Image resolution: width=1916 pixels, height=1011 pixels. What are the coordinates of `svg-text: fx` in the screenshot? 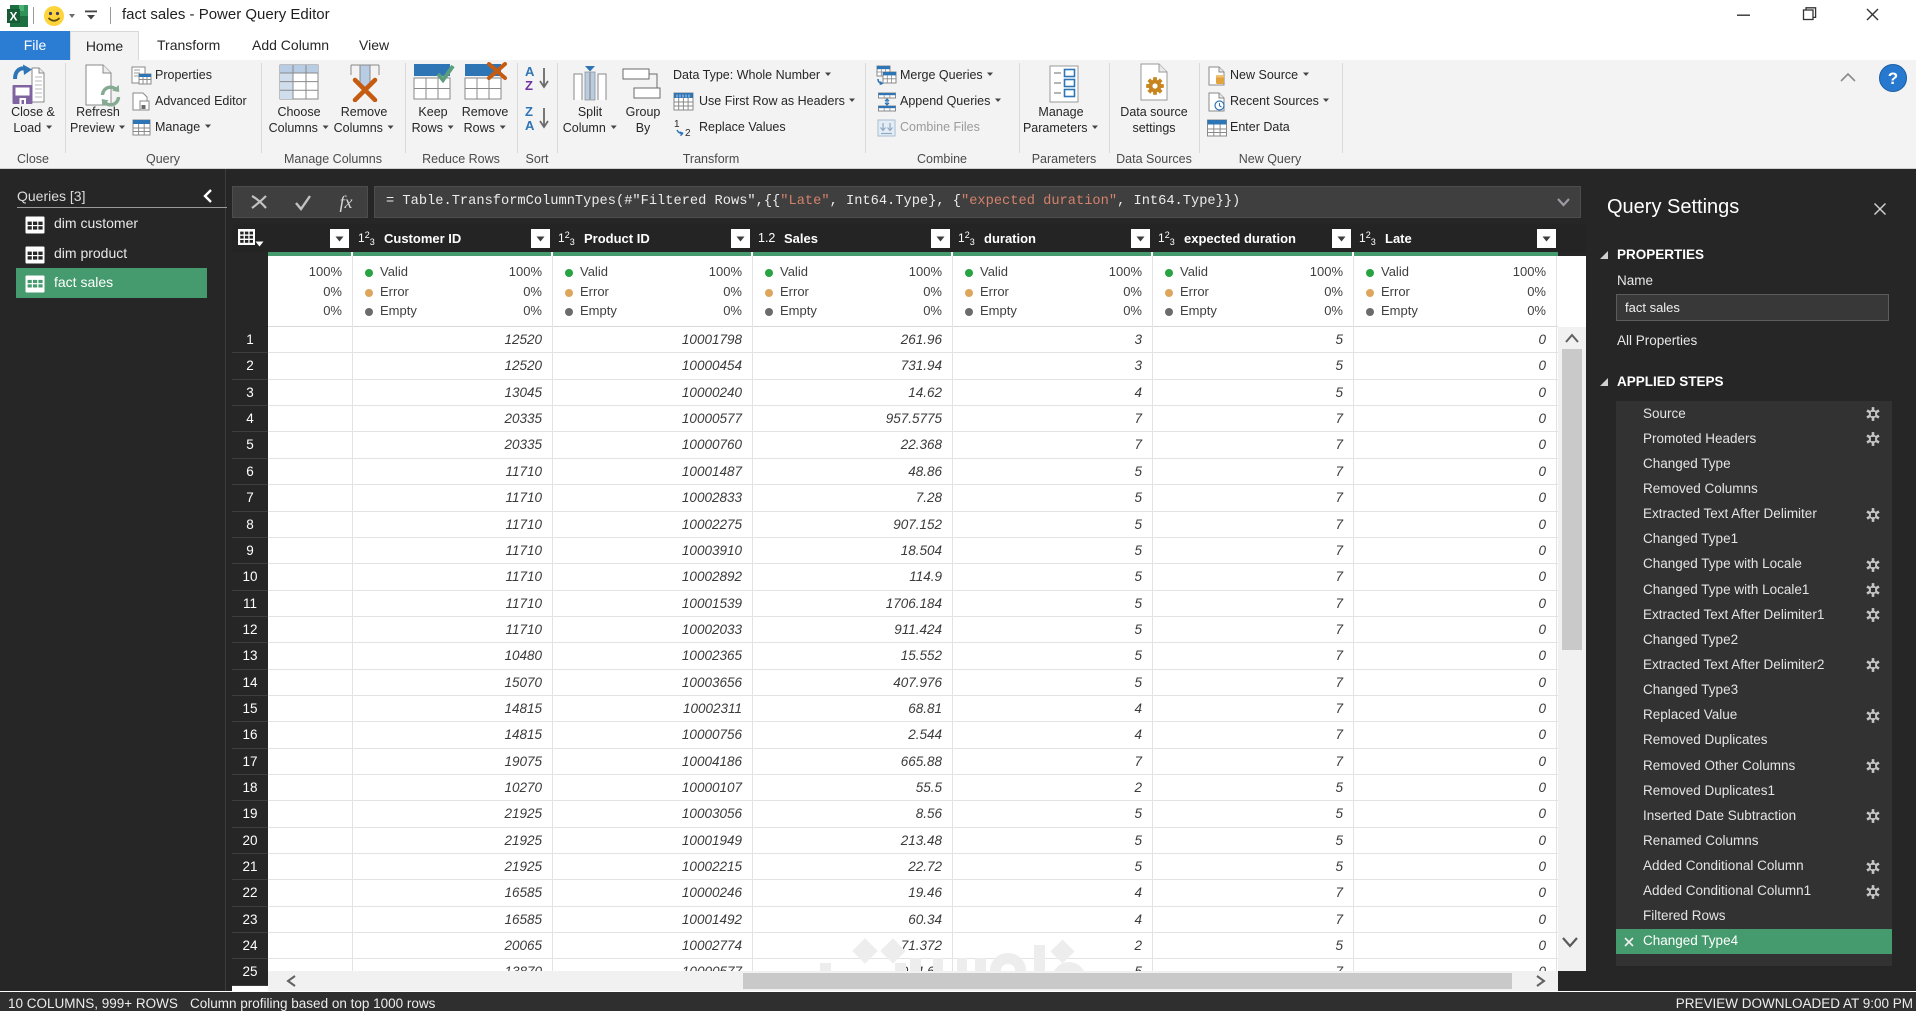 It's located at (346, 202).